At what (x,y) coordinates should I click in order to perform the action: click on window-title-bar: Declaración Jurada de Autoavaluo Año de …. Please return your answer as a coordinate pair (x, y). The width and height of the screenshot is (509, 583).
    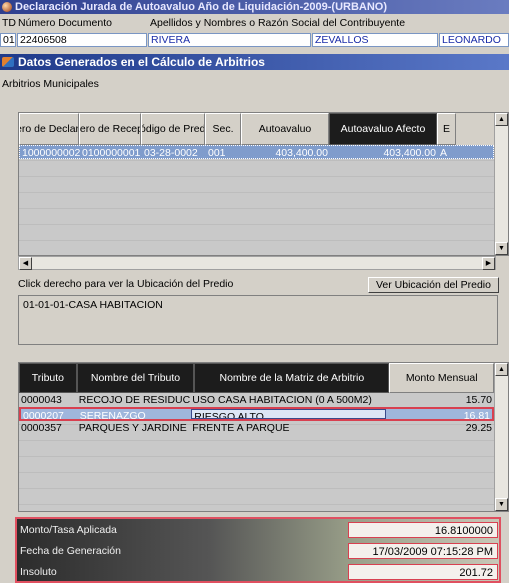
    Looking at the image, I should click on (254, 7).